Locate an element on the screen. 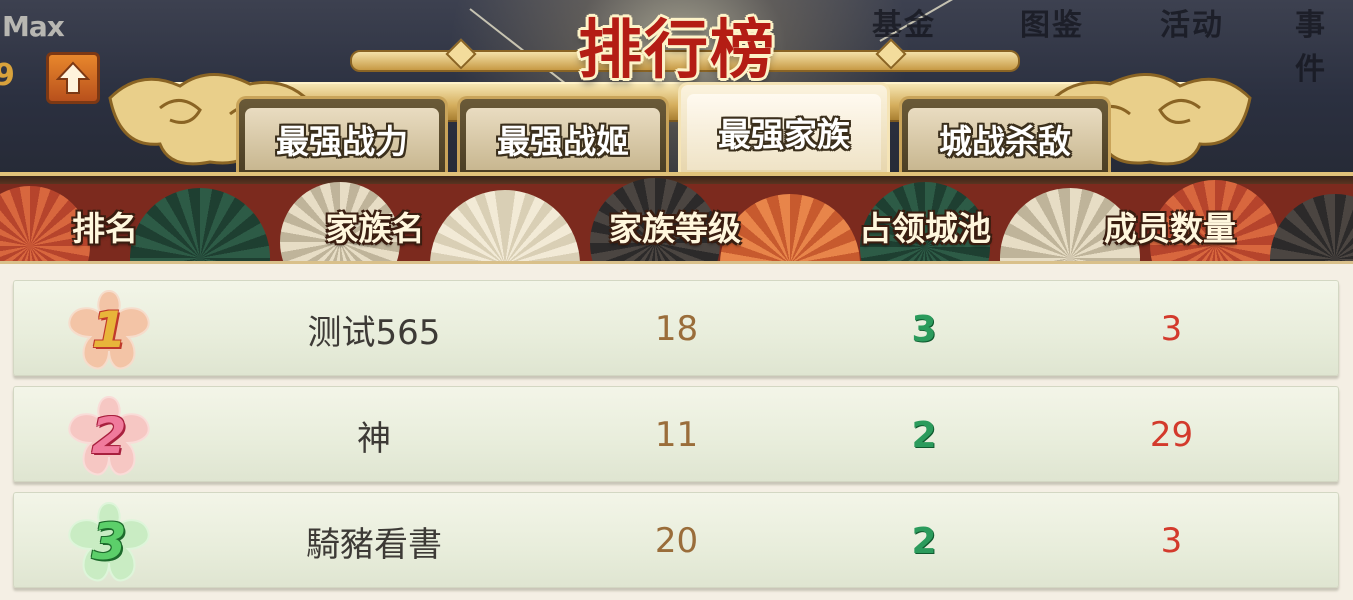 This screenshot has width=1353, height=600. rank-number: 3 is located at coordinates (109, 542).